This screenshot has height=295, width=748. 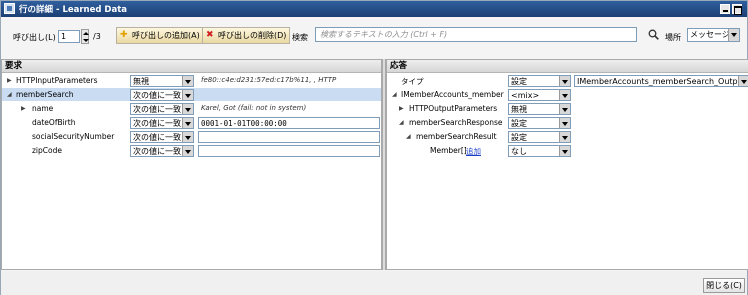 I want to click on request-row-name: dateOfBirth, so click(x=54, y=122).